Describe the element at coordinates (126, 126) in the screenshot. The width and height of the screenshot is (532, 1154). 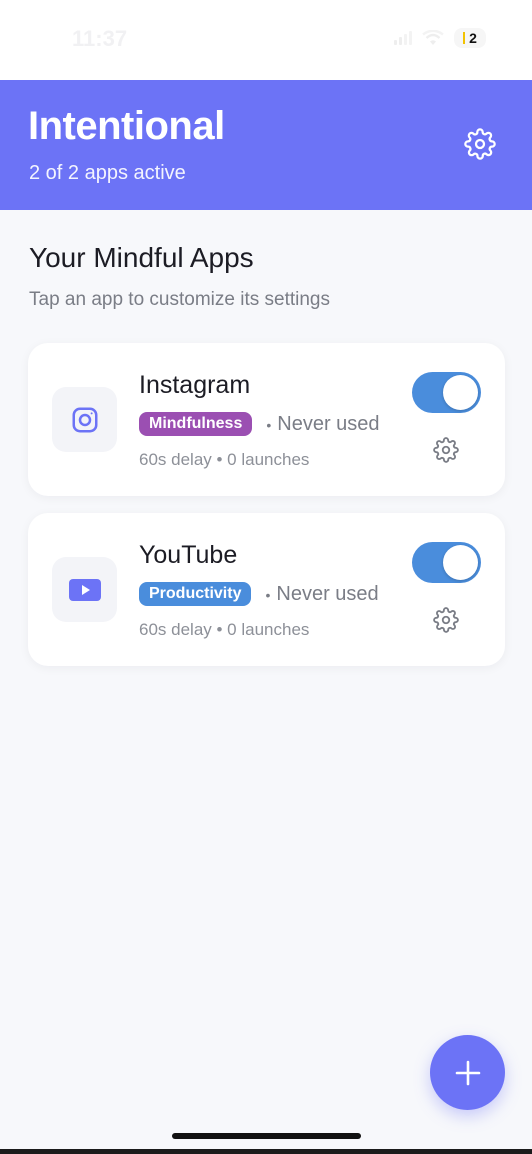
I see `page-title: Intentional` at that location.